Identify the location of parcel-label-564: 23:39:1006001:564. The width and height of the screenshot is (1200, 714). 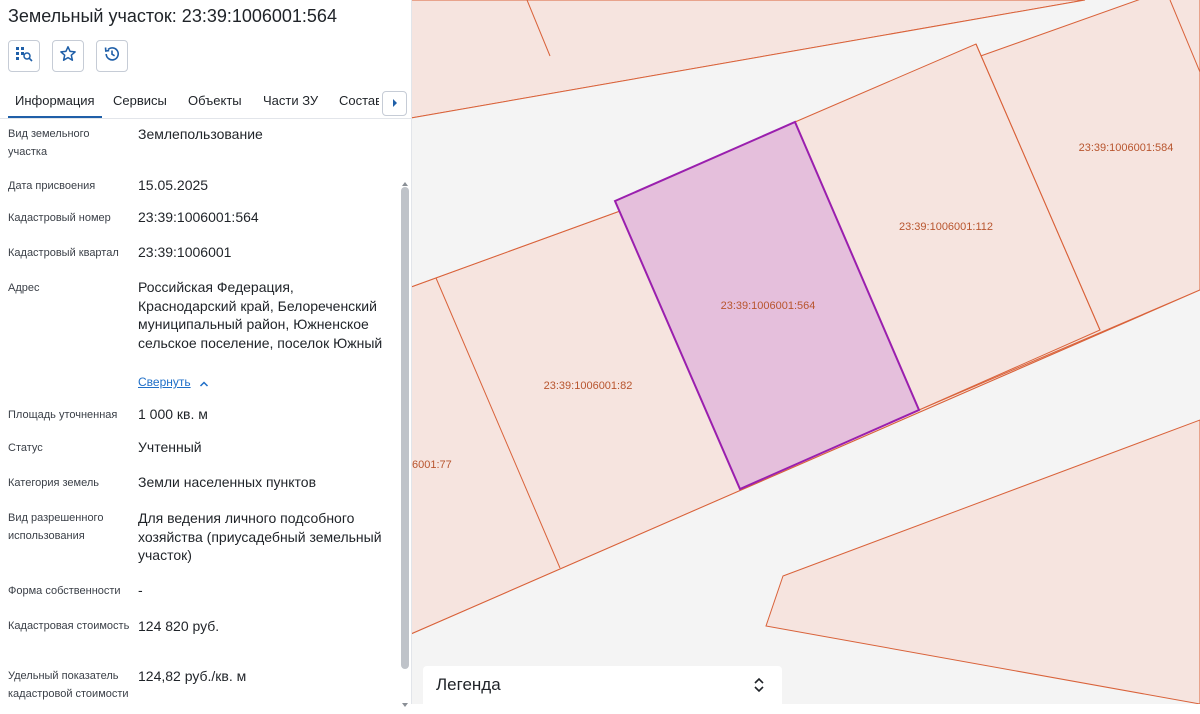
(768, 306).